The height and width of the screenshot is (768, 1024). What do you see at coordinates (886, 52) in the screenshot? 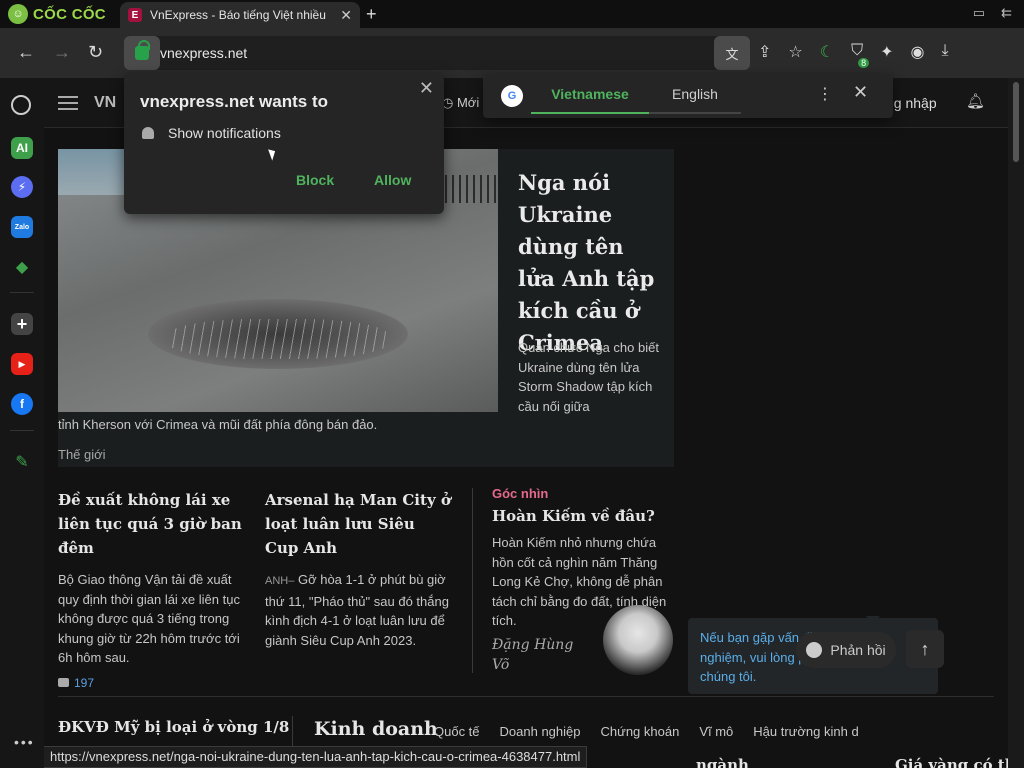
I see `extensions-puzzle-icon: ✦` at bounding box center [886, 52].